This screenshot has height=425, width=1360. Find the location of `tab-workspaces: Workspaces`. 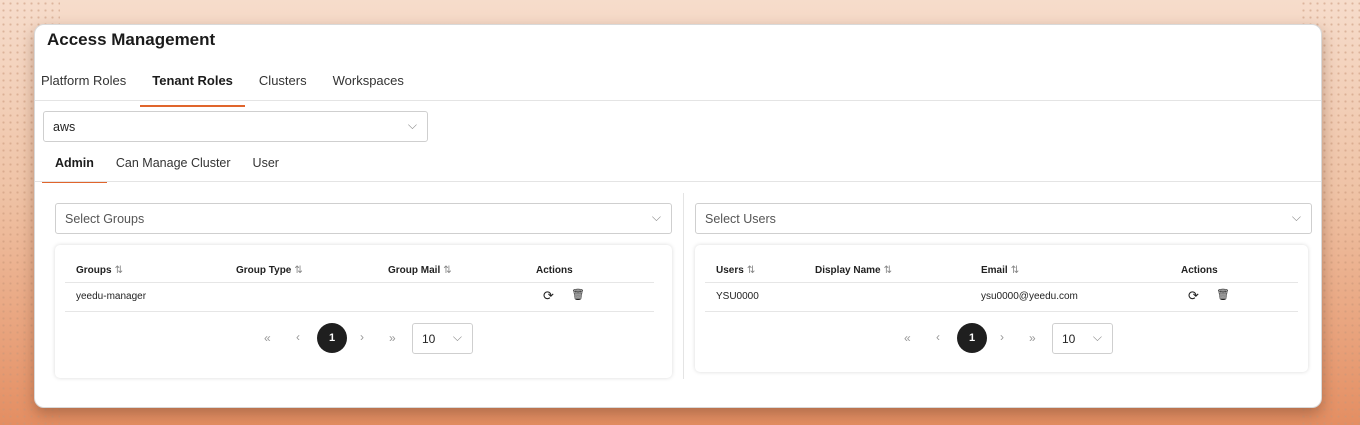

tab-workspaces: Workspaces is located at coordinates (368, 85).